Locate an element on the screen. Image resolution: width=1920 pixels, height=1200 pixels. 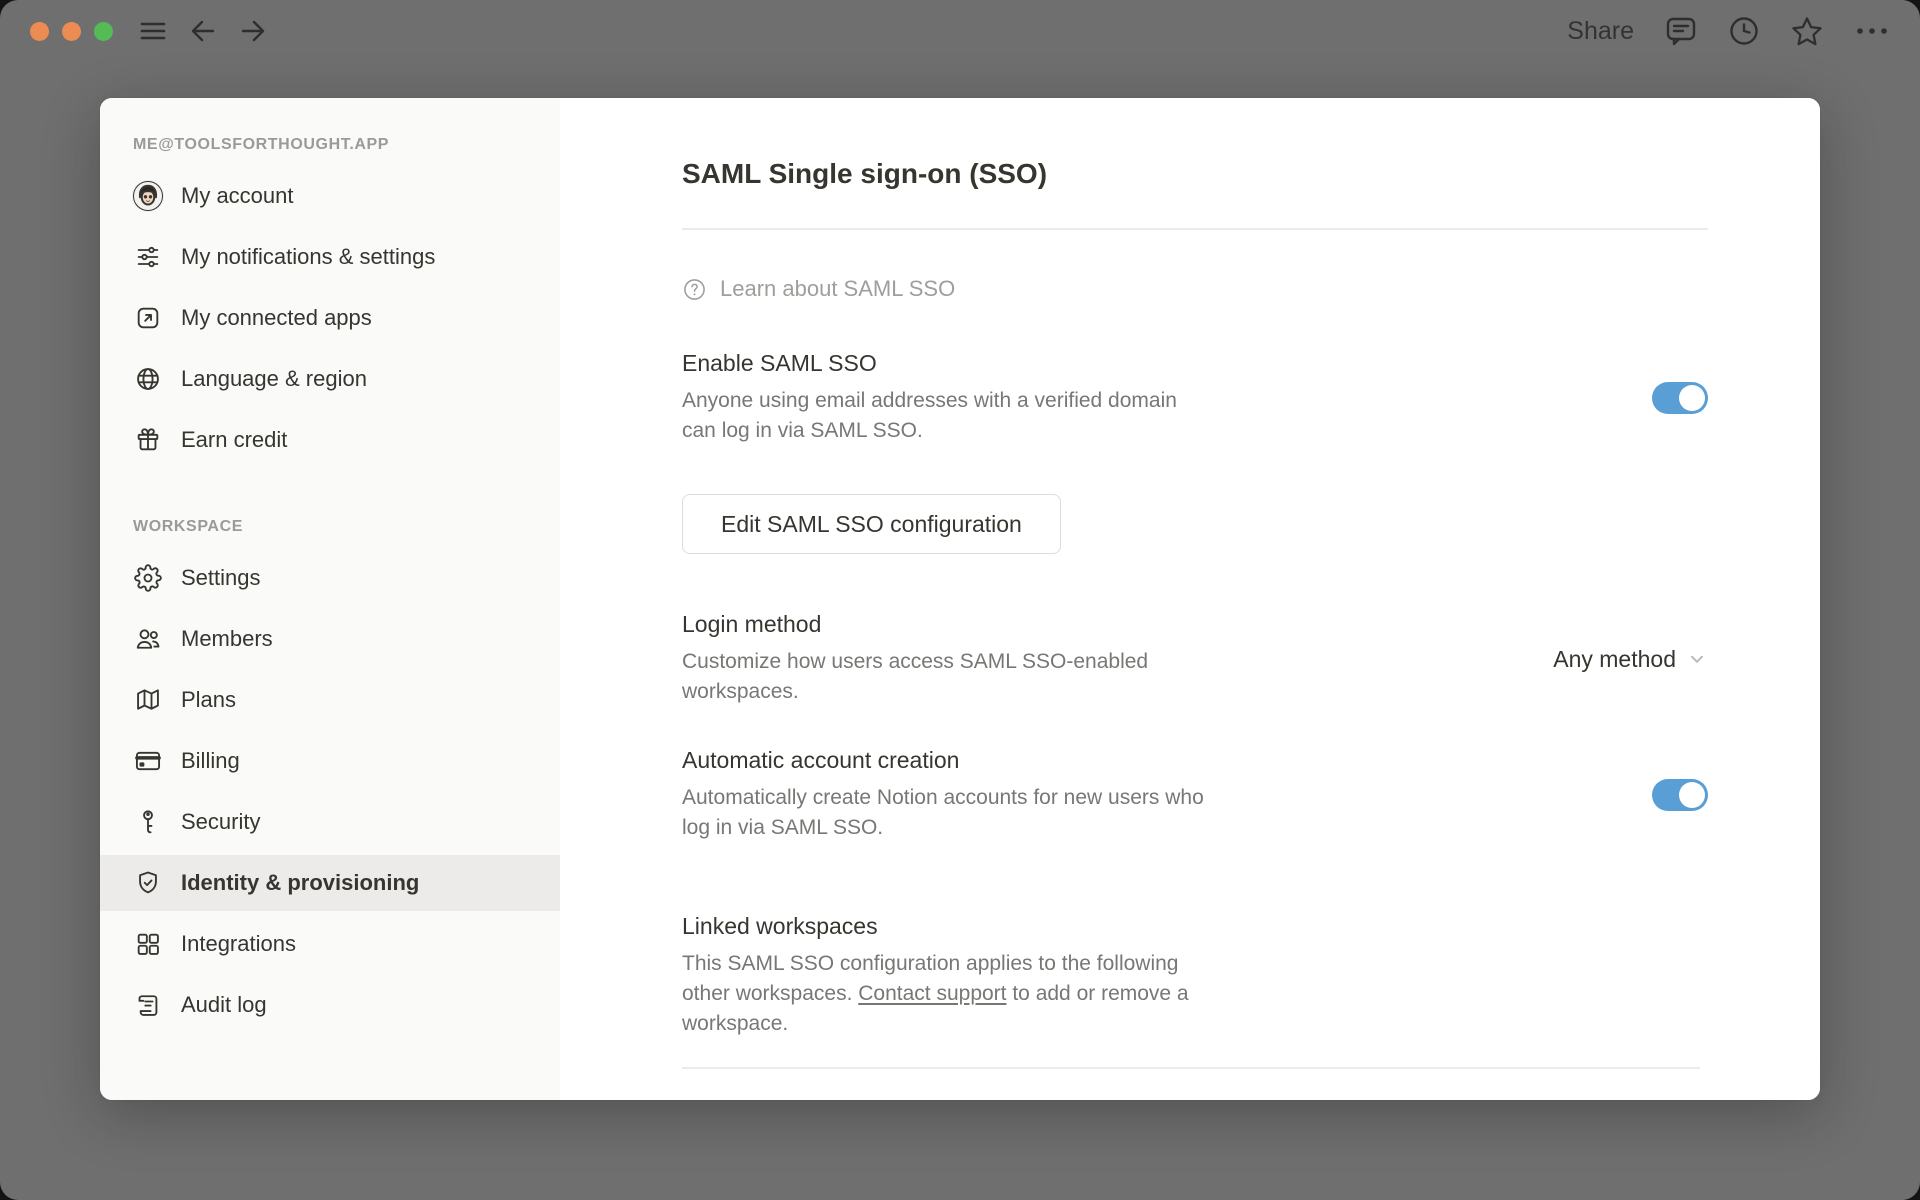
enable-saml-heading: Enable SAML SSO is located at coordinates (779, 363).